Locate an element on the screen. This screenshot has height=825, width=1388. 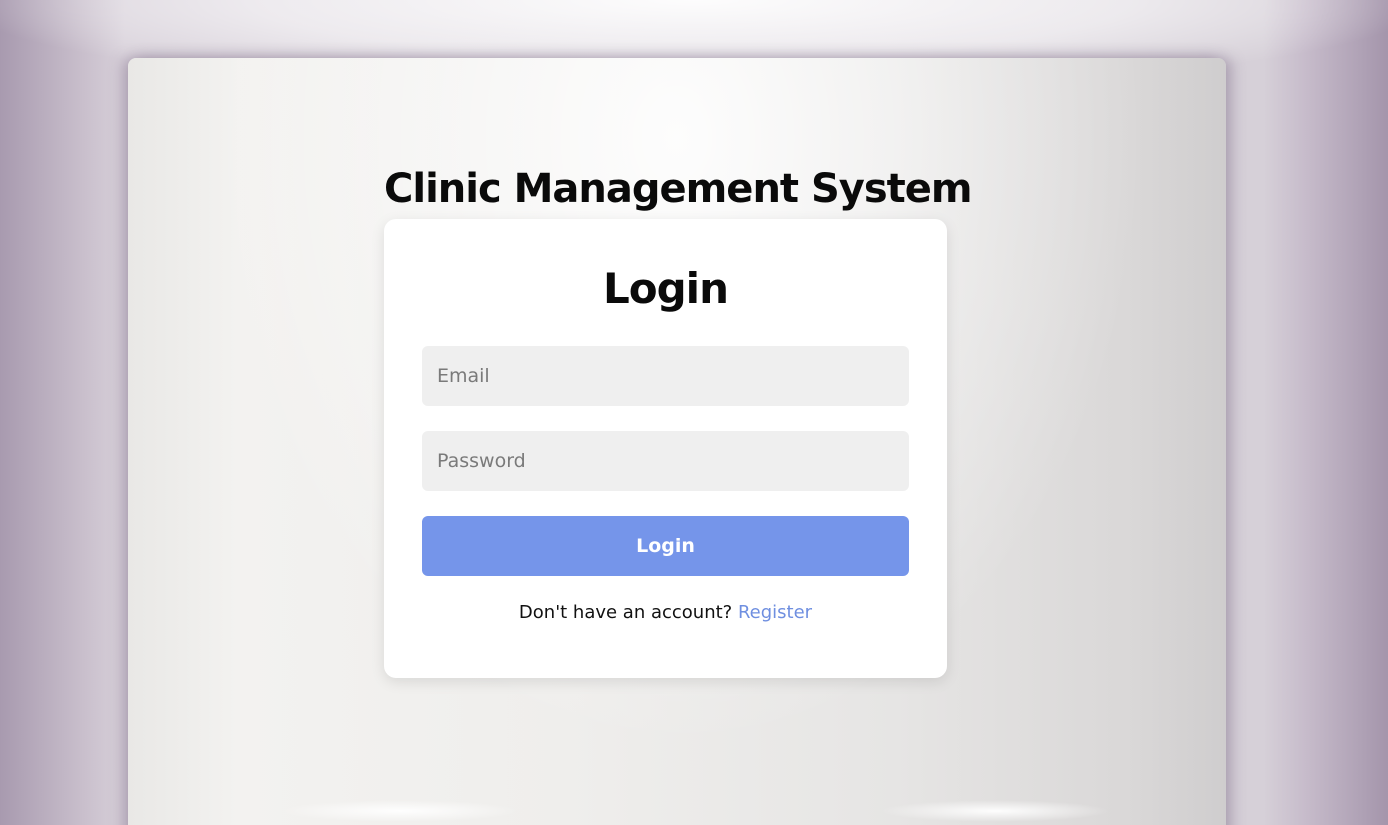
app-title: Clinic Management System is located at coordinates (678, 189).